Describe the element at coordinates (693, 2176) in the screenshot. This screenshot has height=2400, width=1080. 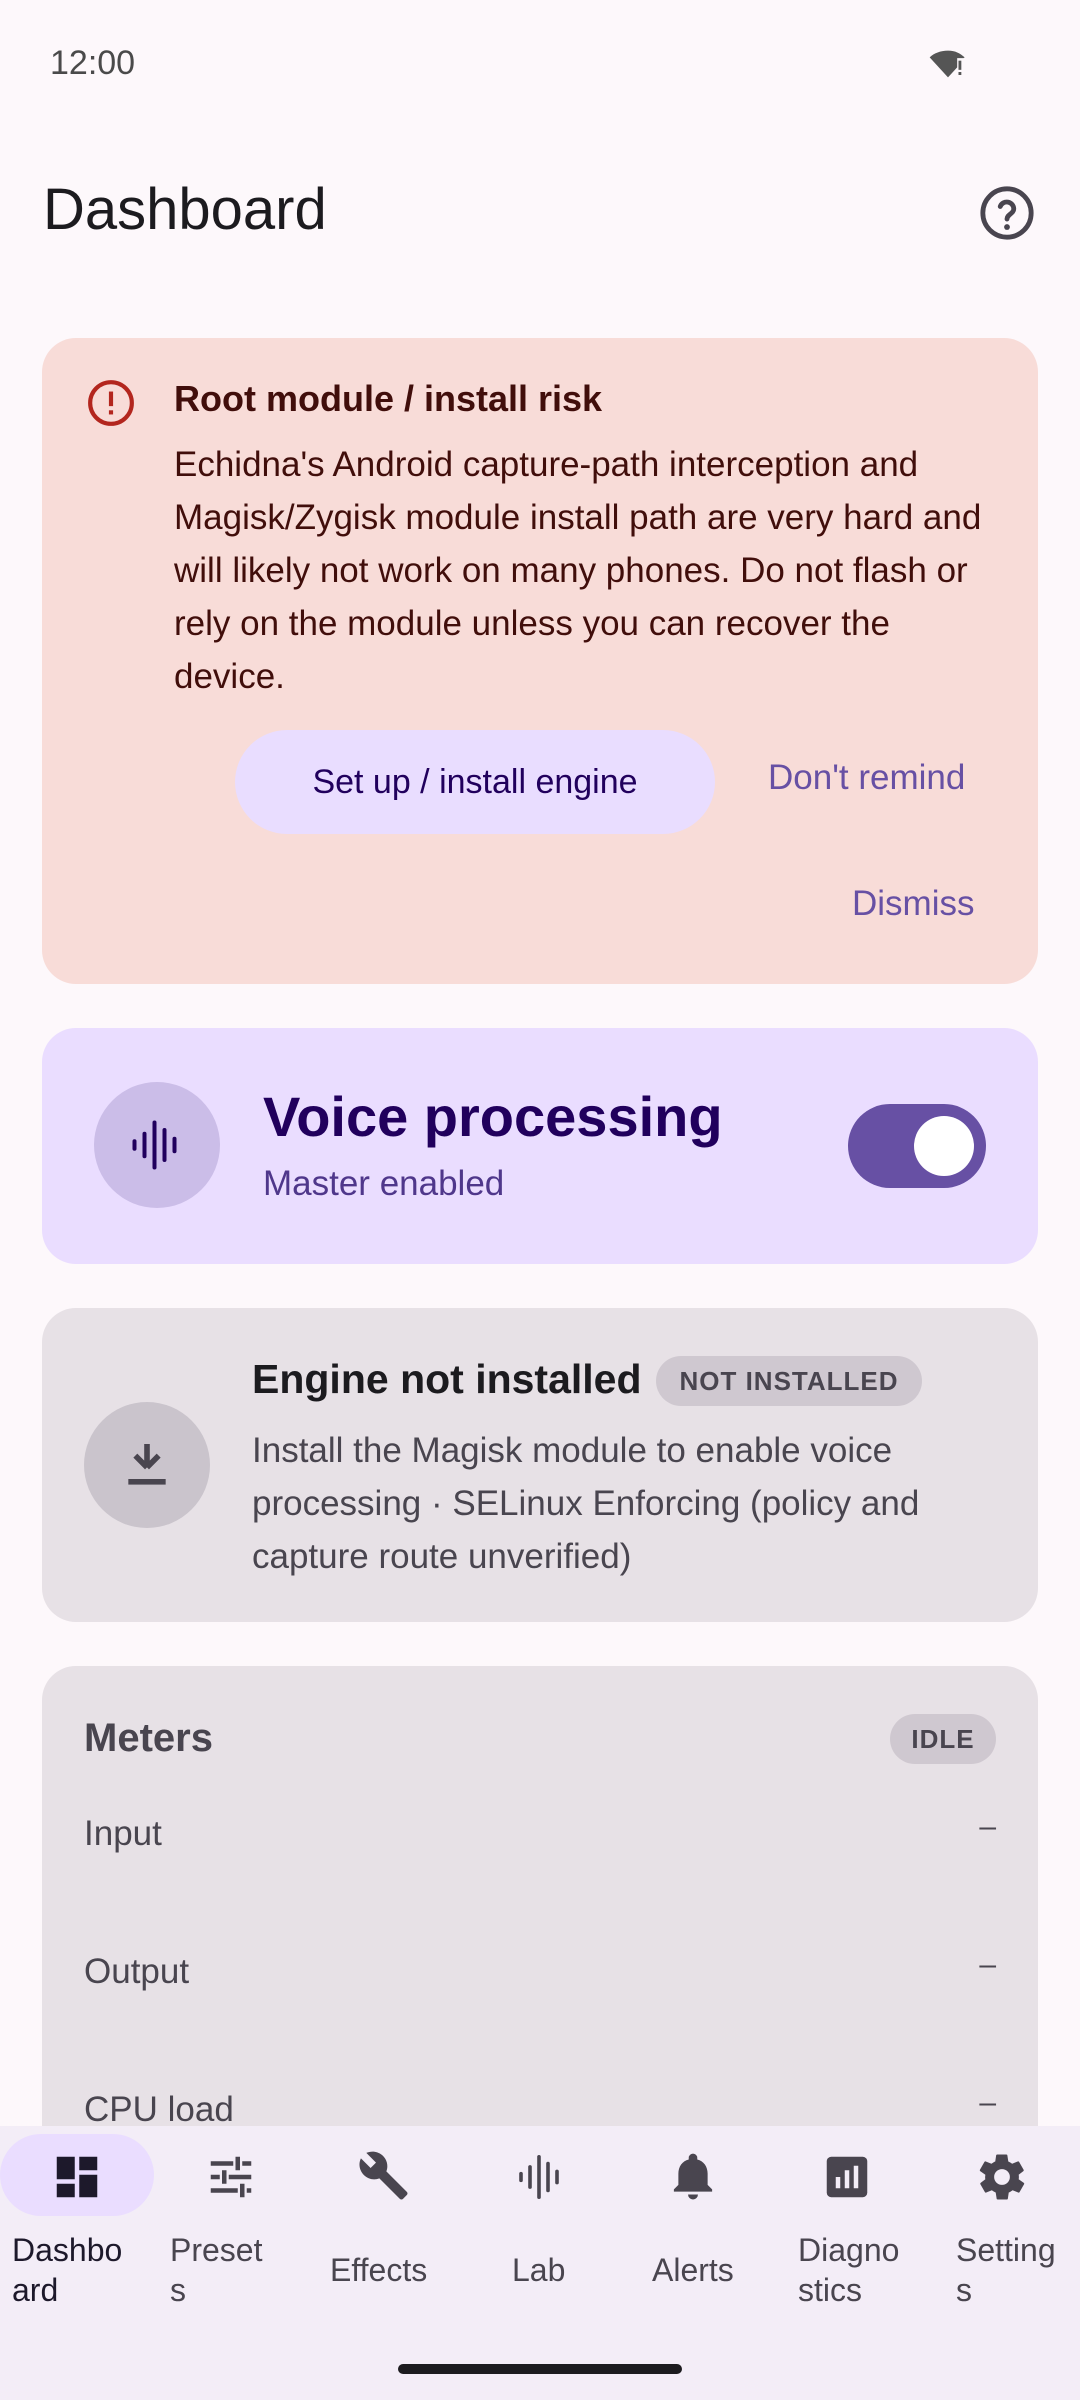
I see `bell-icon` at that location.